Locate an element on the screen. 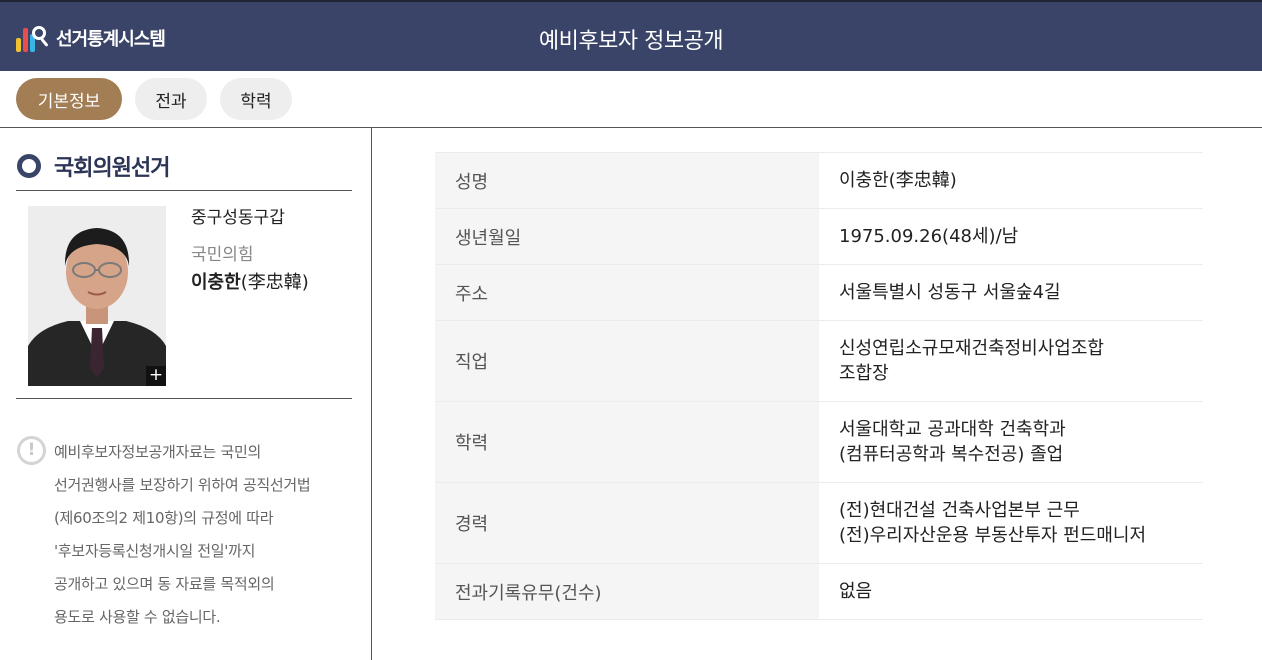 The width and height of the screenshot is (1262, 660). education-value-line: 서울대학교 공과대학 건축학과 is located at coordinates (952, 429).